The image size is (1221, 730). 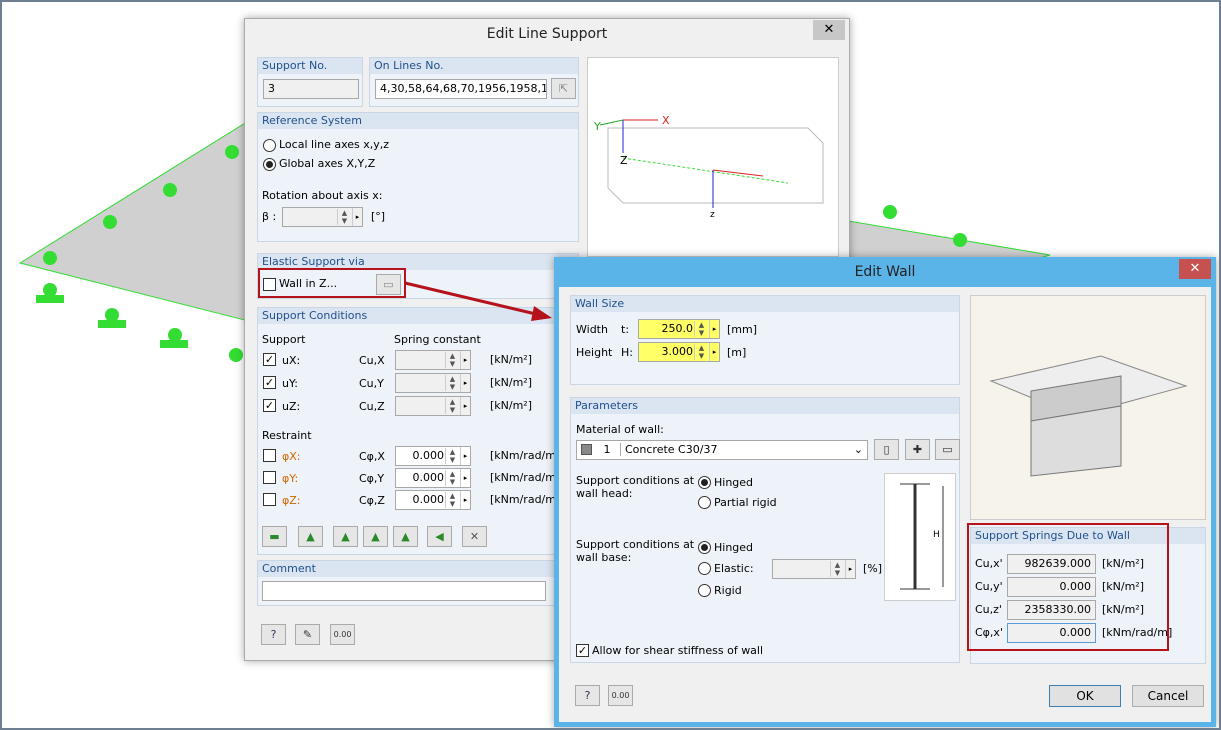 I want to click on head-hinged-radio, so click(x=704, y=482).